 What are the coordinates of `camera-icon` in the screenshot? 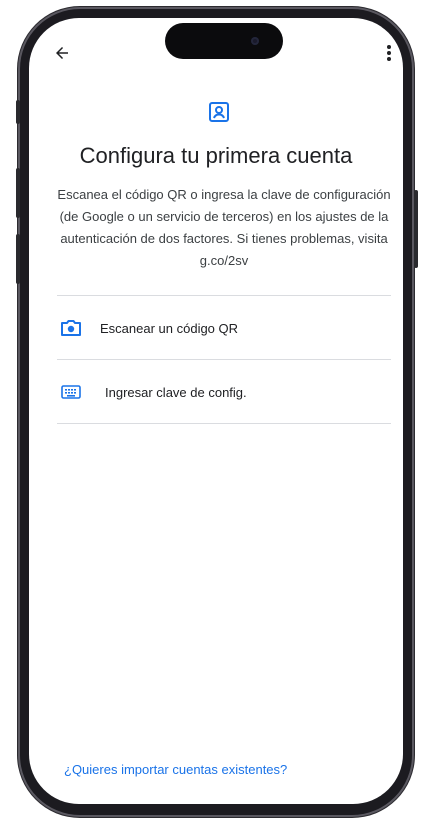 It's located at (71, 328).